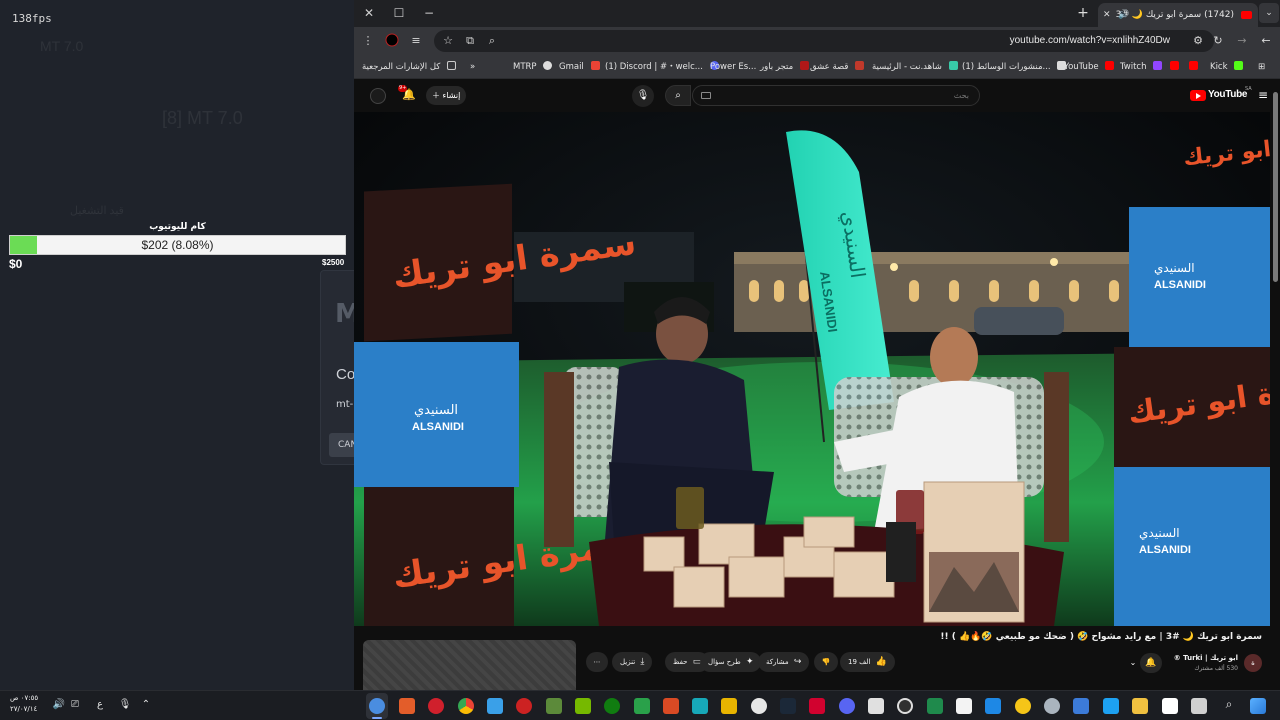  I want to click on next-video-preview, so click(469, 665).